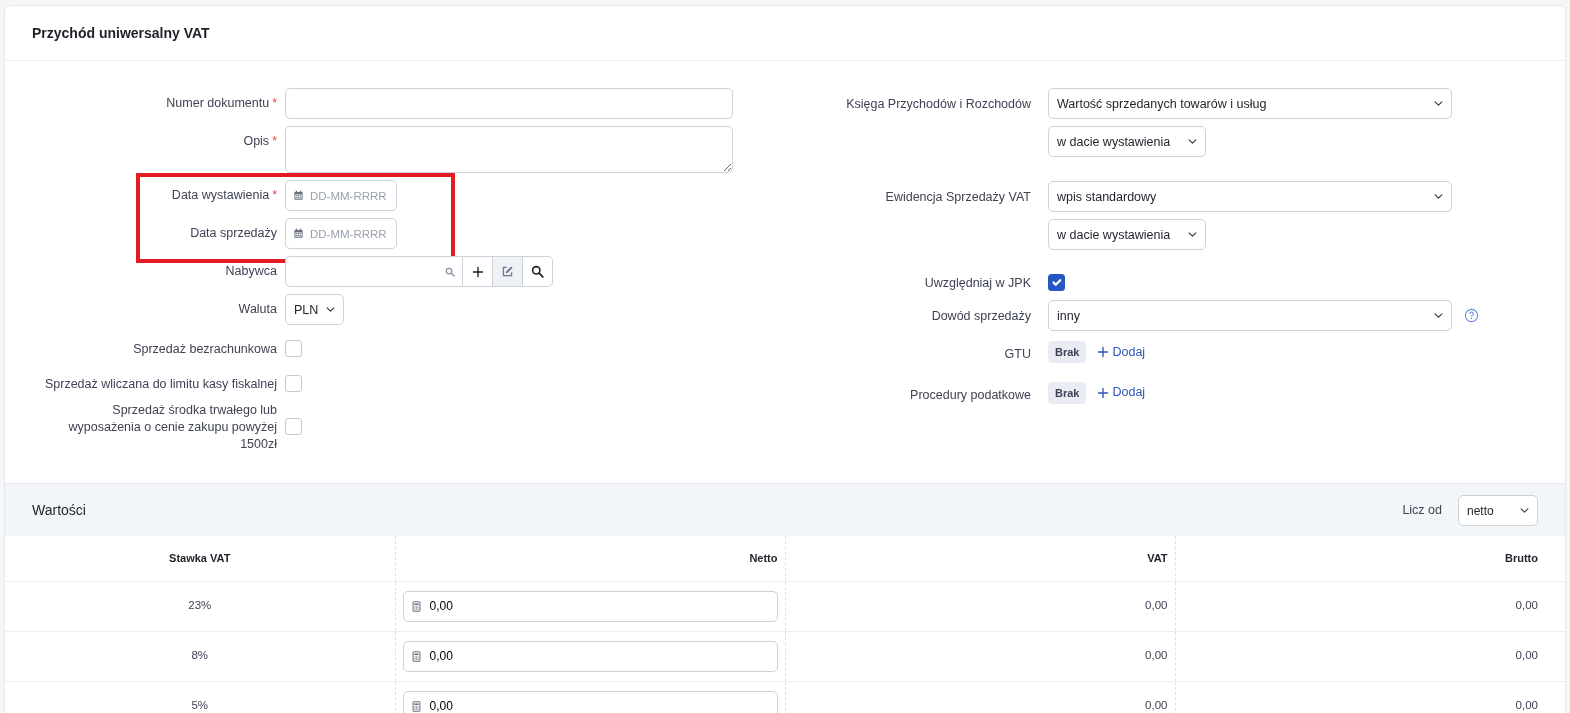  I want to click on column-header: Brutto, so click(1370, 558).